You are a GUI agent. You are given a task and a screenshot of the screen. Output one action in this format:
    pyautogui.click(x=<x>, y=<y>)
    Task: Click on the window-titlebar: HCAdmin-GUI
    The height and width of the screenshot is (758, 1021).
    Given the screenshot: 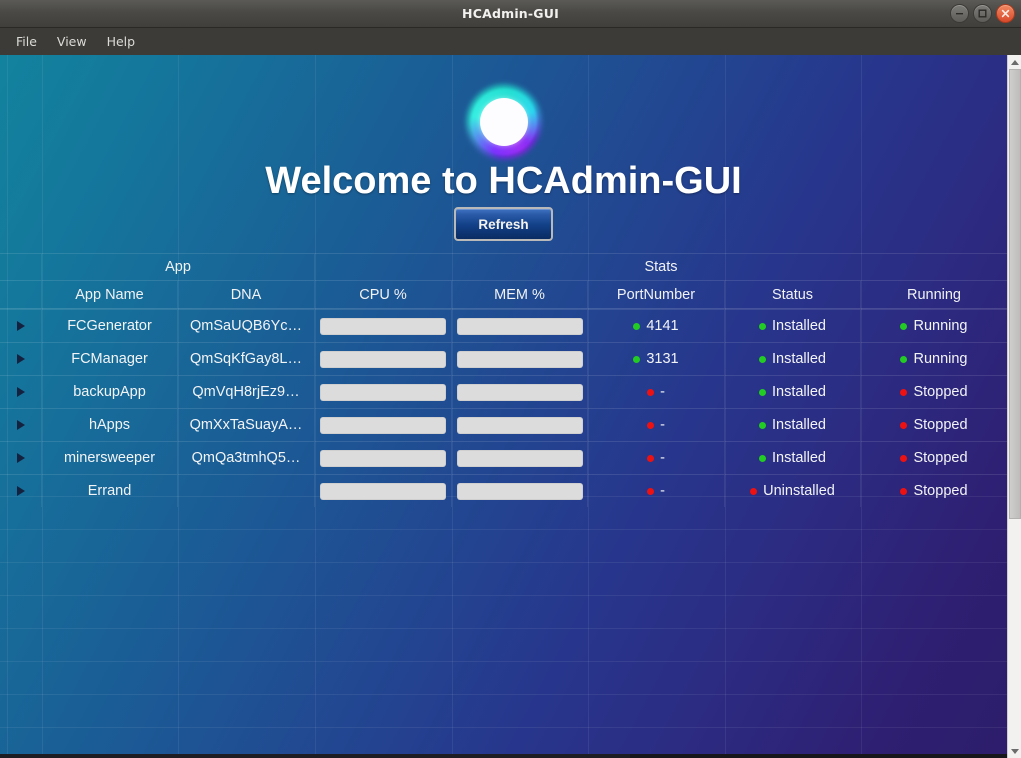 What is the action you would take?
    pyautogui.click(x=510, y=14)
    